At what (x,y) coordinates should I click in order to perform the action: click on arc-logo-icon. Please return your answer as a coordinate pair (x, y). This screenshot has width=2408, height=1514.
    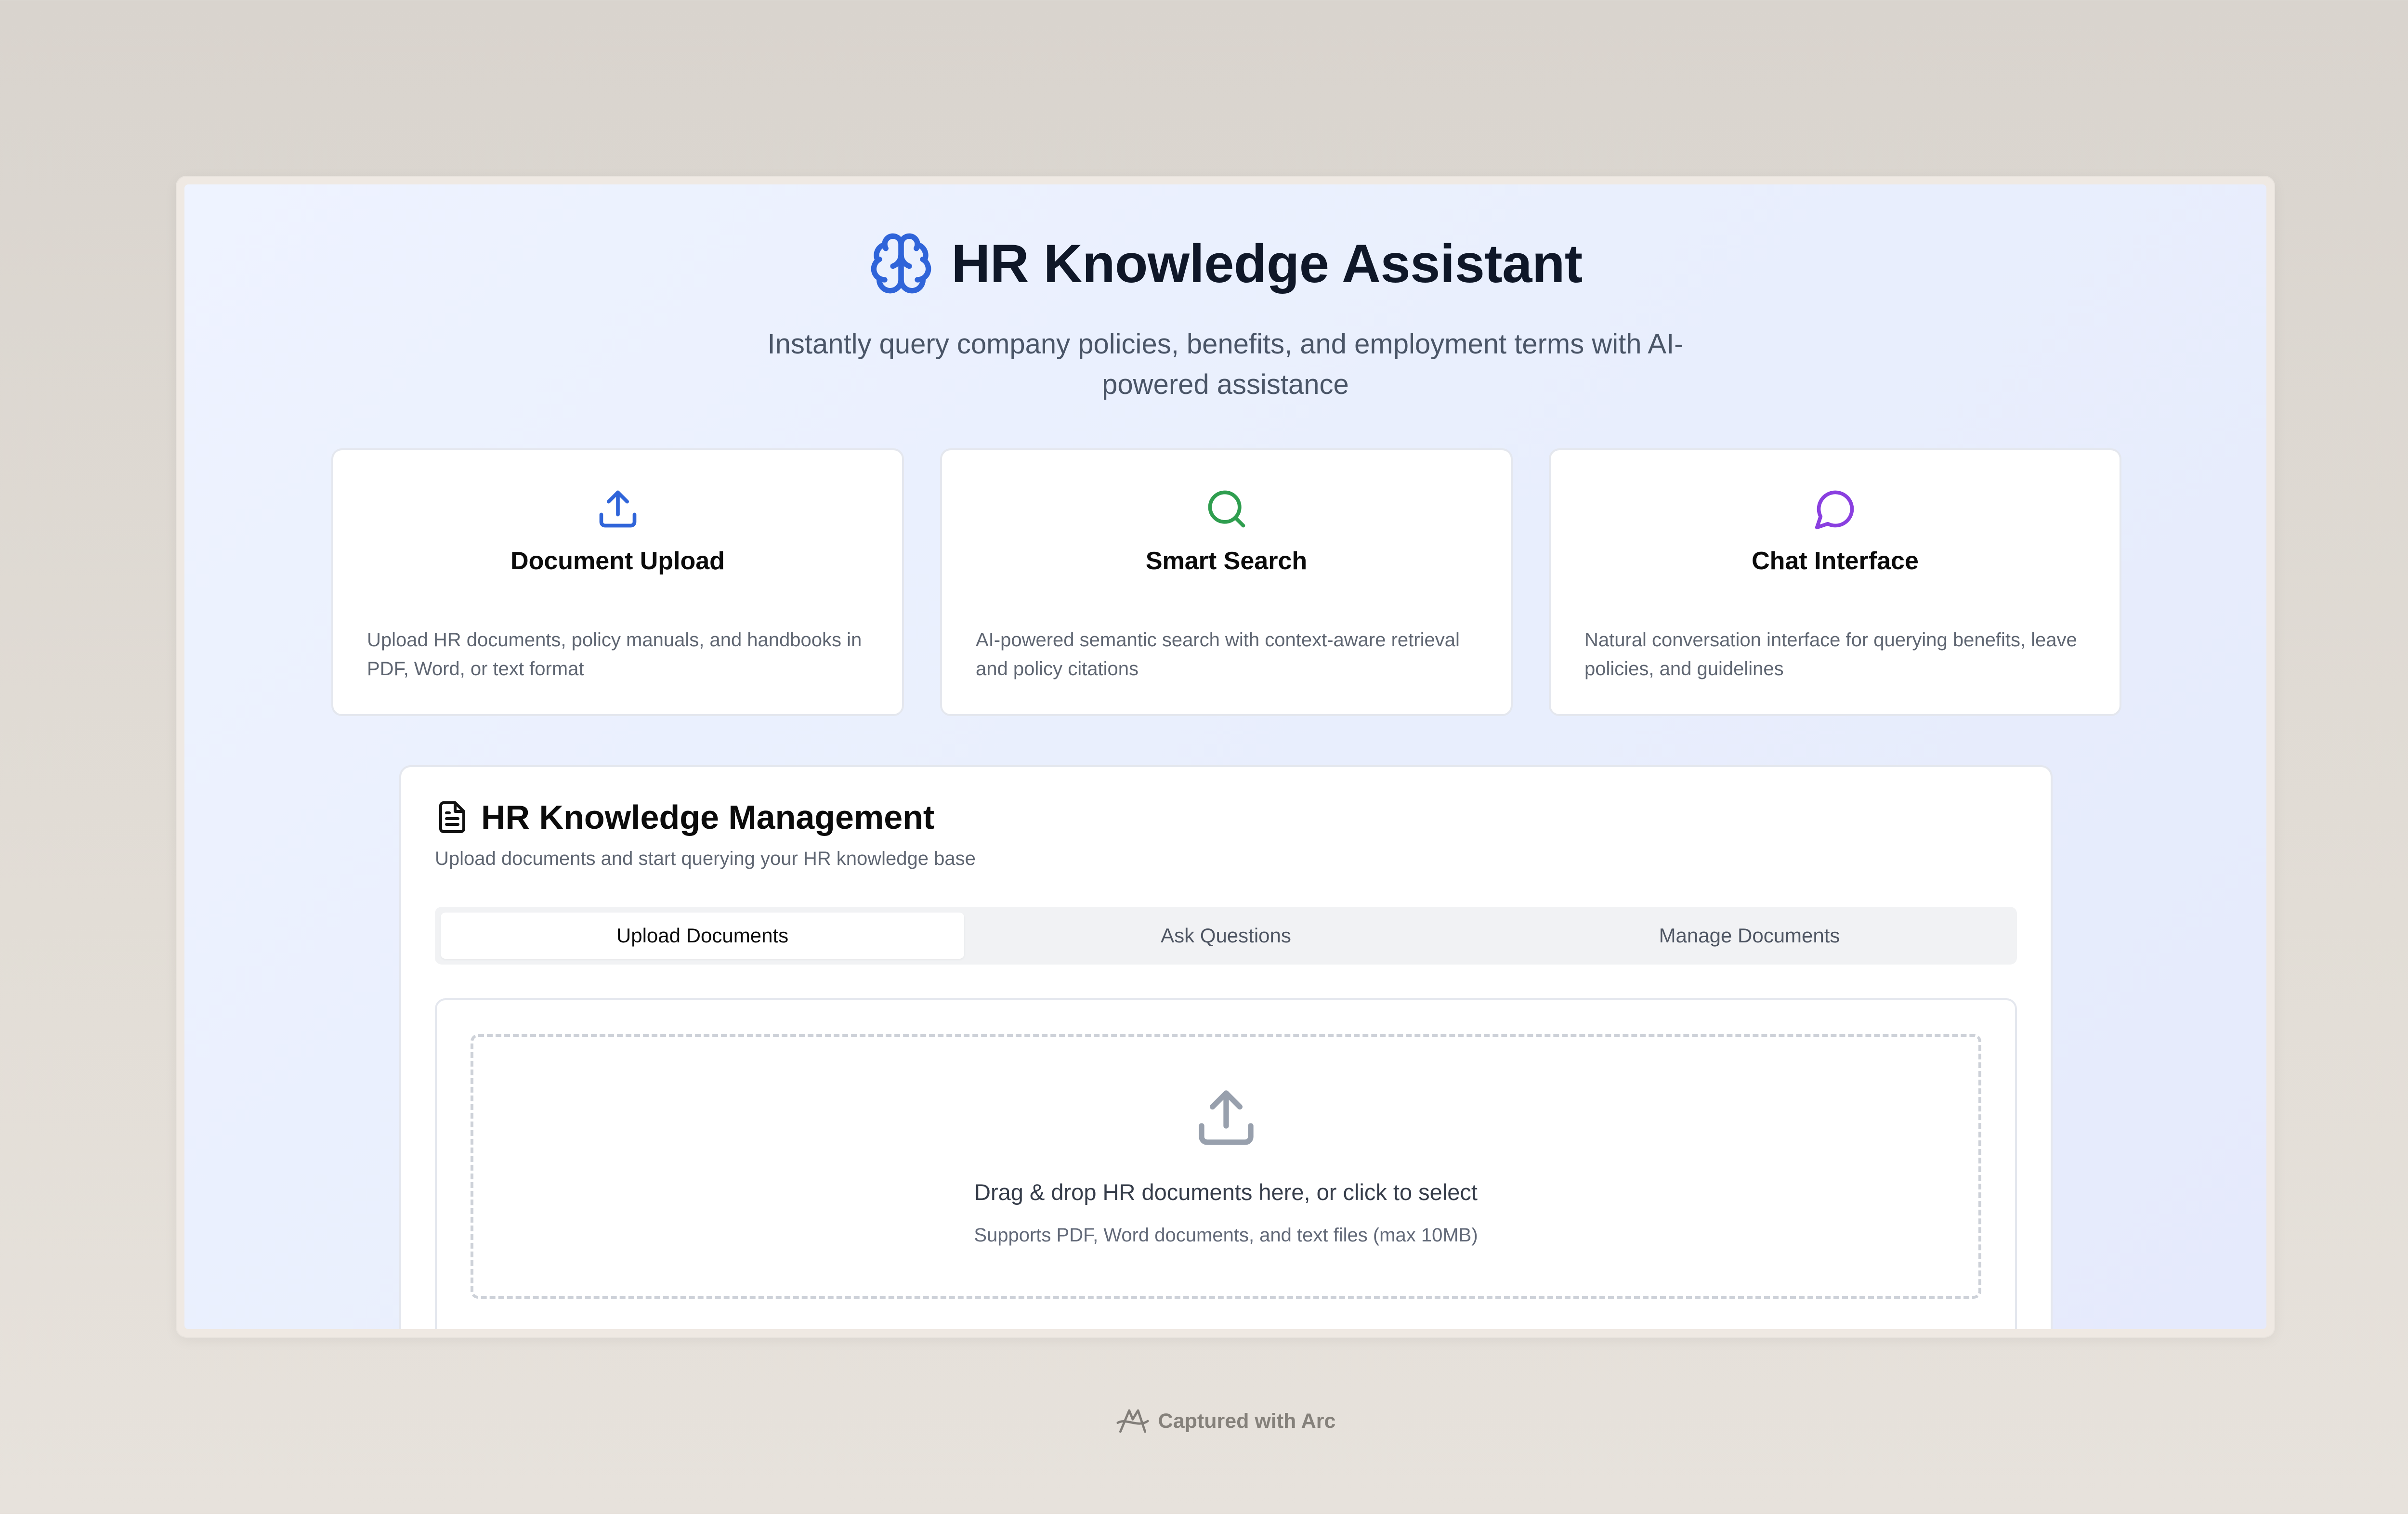
    Looking at the image, I should click on (1133, 1421).